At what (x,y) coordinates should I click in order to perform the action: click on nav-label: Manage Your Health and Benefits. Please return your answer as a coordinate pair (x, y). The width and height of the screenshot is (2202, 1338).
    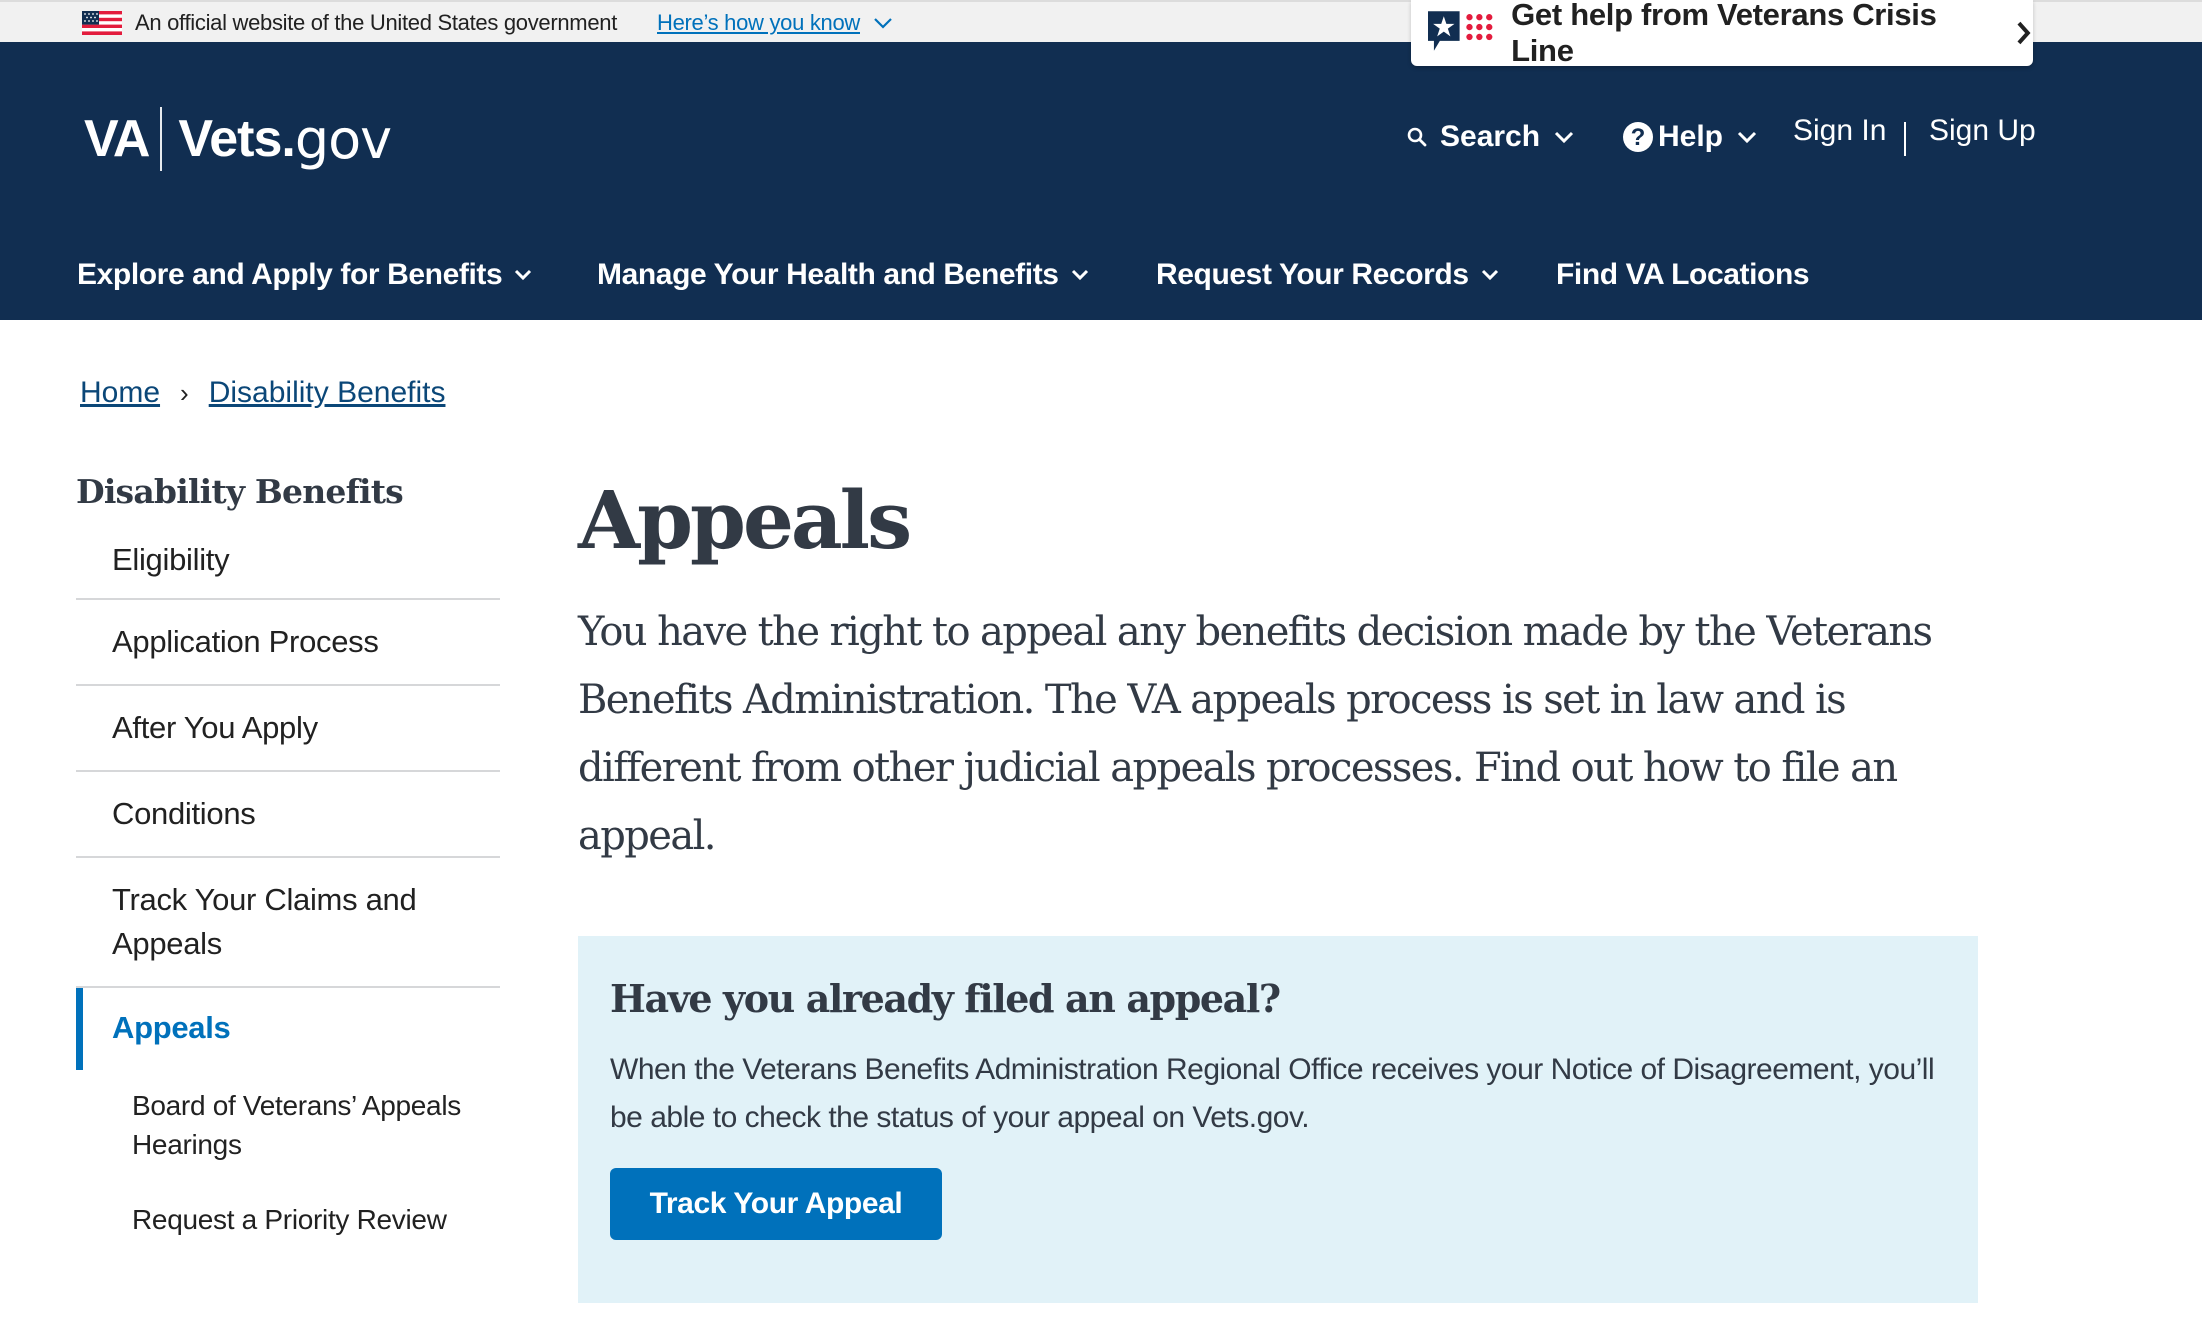
    Looking at the image, I should click on (828, 274).